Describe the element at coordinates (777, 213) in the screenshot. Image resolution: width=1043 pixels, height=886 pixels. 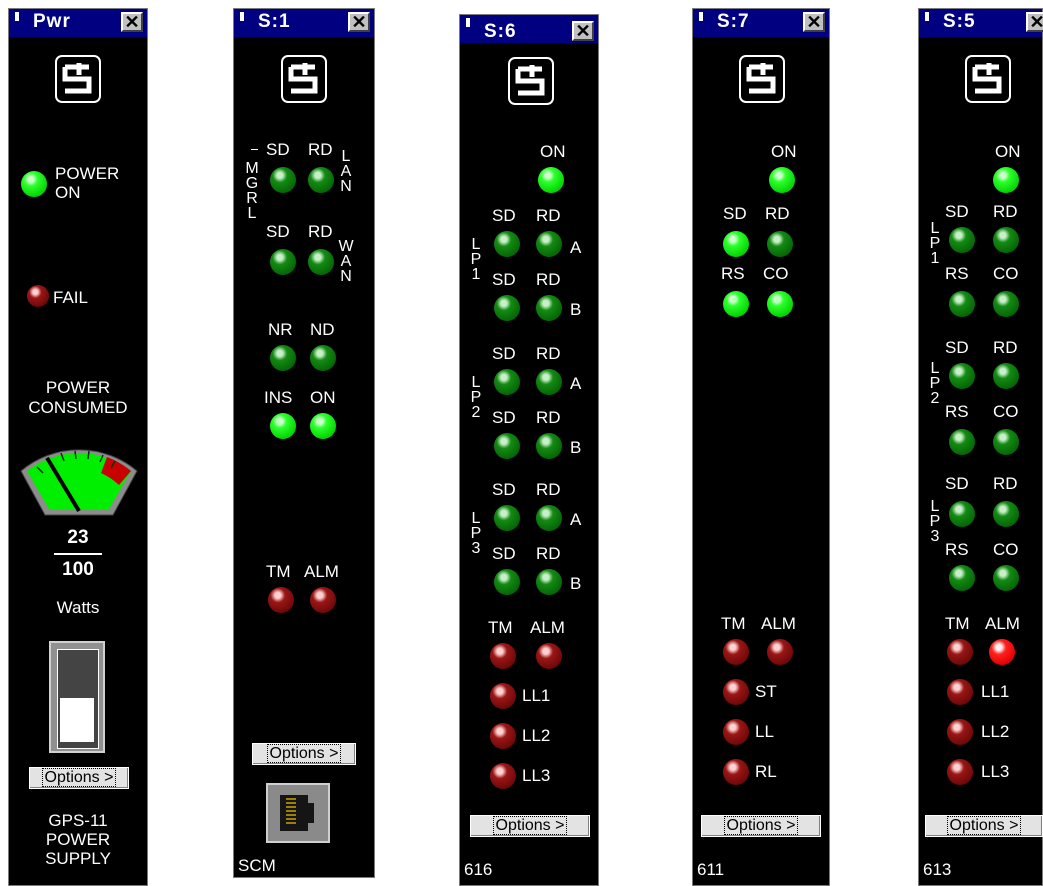
I see `rd-label: RD` at that location.